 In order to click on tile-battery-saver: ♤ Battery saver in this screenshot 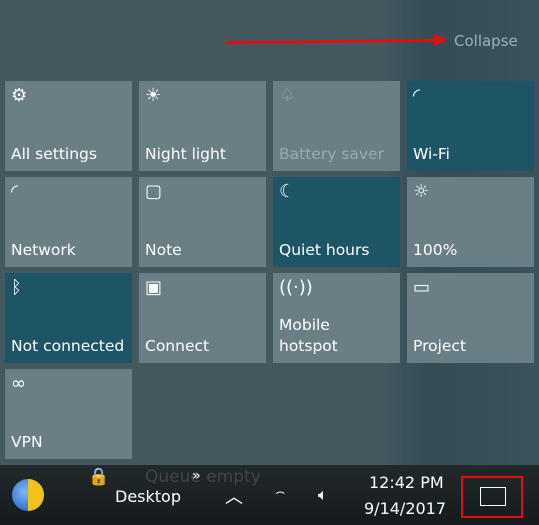, I will do `click(336, 126)`.